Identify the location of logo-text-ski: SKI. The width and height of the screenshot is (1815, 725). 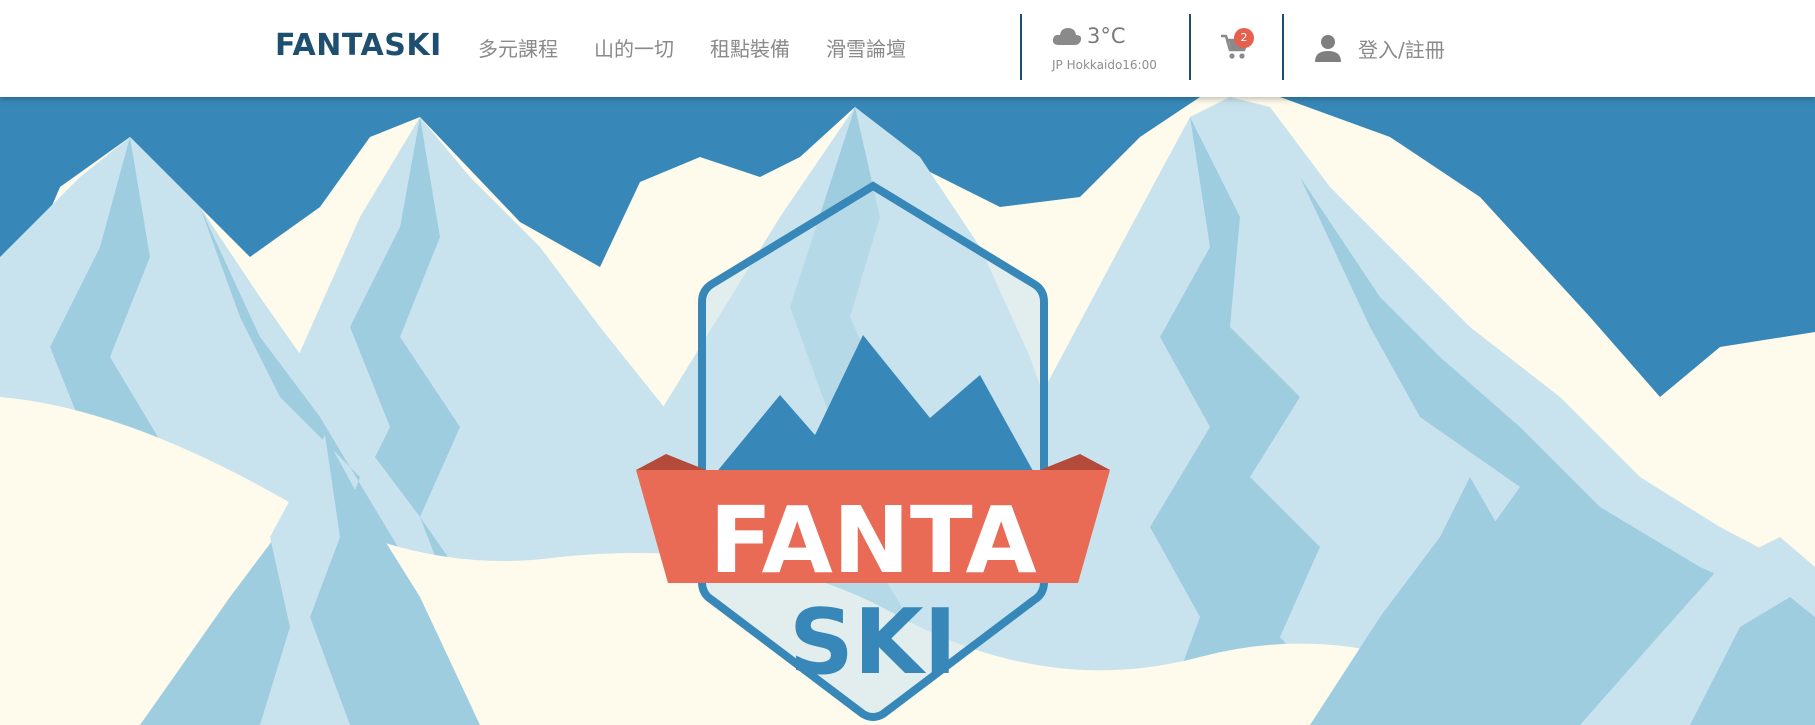
(873, 642).